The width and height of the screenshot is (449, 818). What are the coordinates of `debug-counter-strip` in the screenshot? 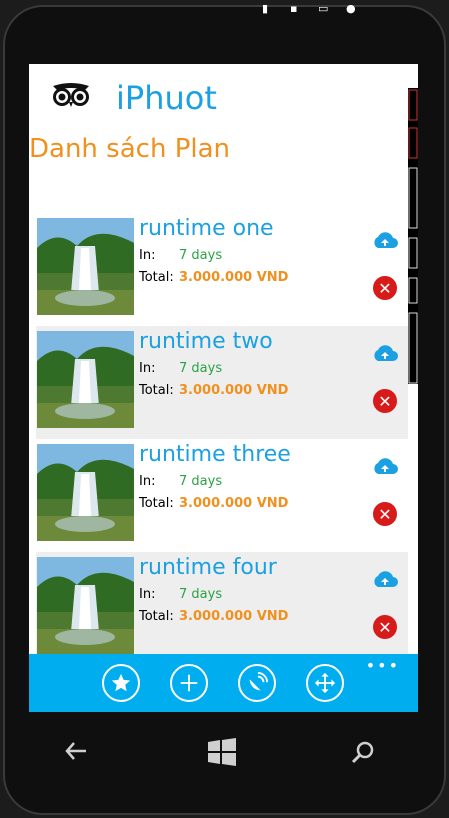 It's located at (413, 236).